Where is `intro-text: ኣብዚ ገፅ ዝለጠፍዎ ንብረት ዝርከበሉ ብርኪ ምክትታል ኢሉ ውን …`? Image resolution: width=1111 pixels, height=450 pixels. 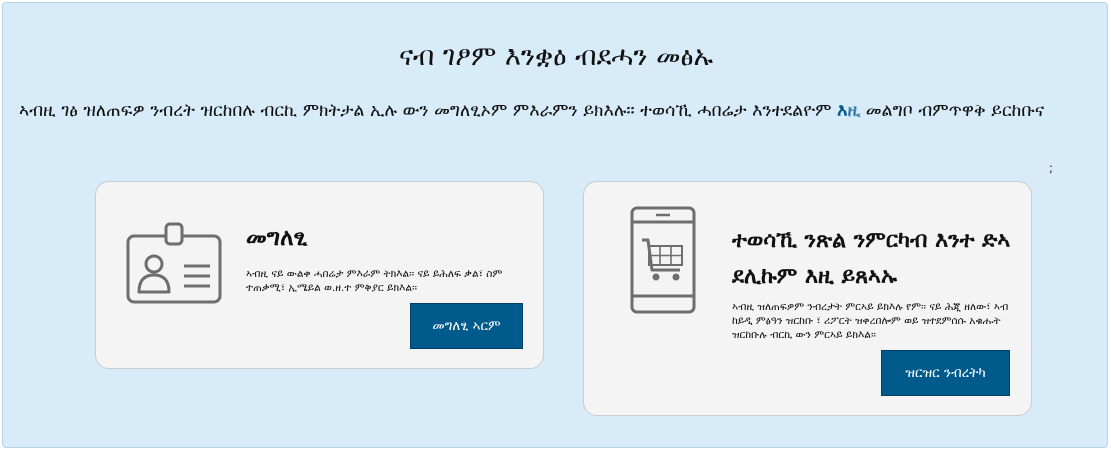 intro-text: ኣብዚ ገፅ ዝለጠፍዎ ንብረት ዝርከበሉ ብርኪ ምክትታል ኢሉ ውን … is located at coordinates (428, 111).